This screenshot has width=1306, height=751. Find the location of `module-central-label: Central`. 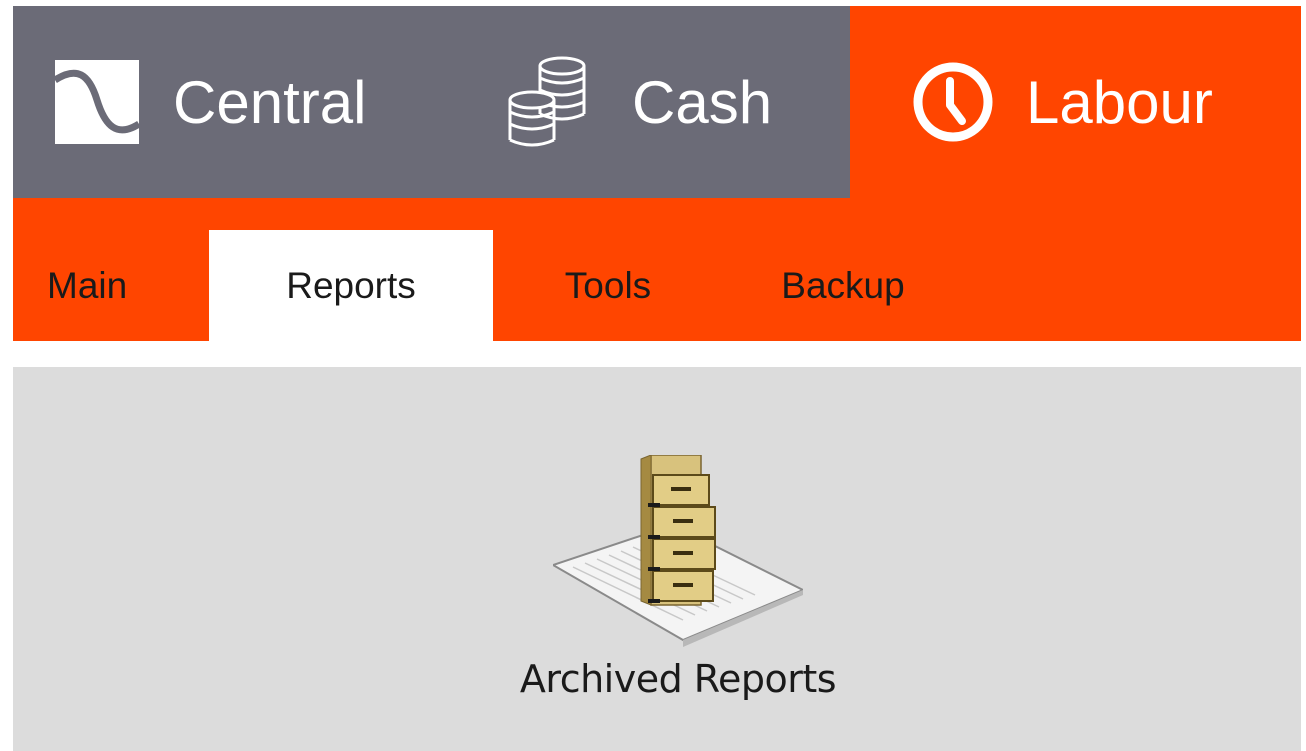

module-central-label: Central is located at coordinates (270, 102).